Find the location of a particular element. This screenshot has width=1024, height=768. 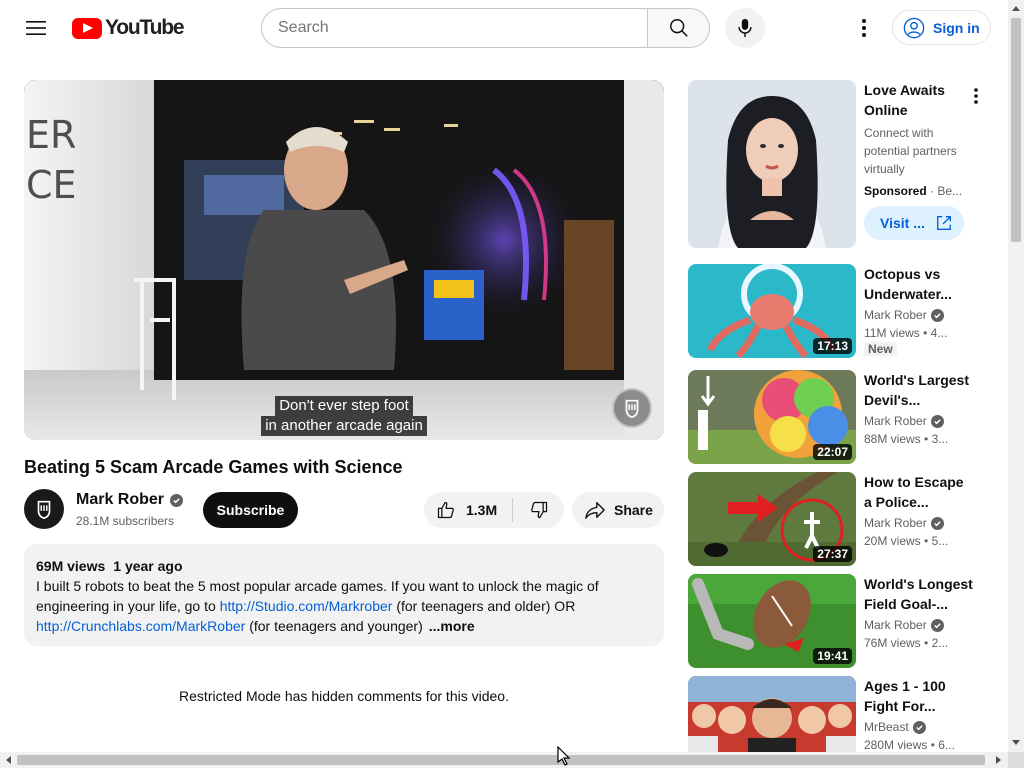

like-button: 1.3M is located at coordinates (468, 510).